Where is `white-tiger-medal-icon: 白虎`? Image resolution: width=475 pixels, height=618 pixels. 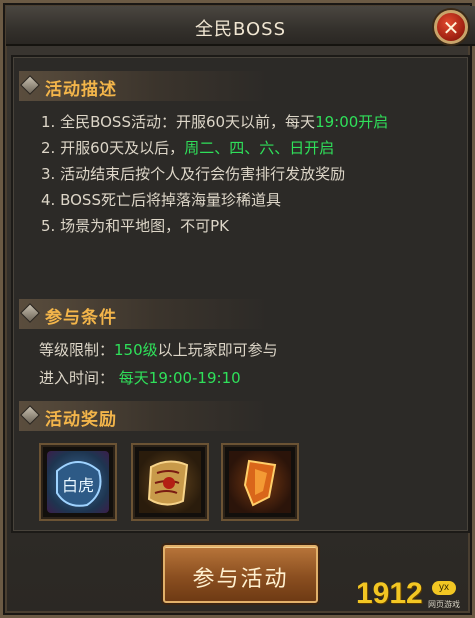
white-tiger-medal-icon: 白虎 is located at coordinates (78, 482).